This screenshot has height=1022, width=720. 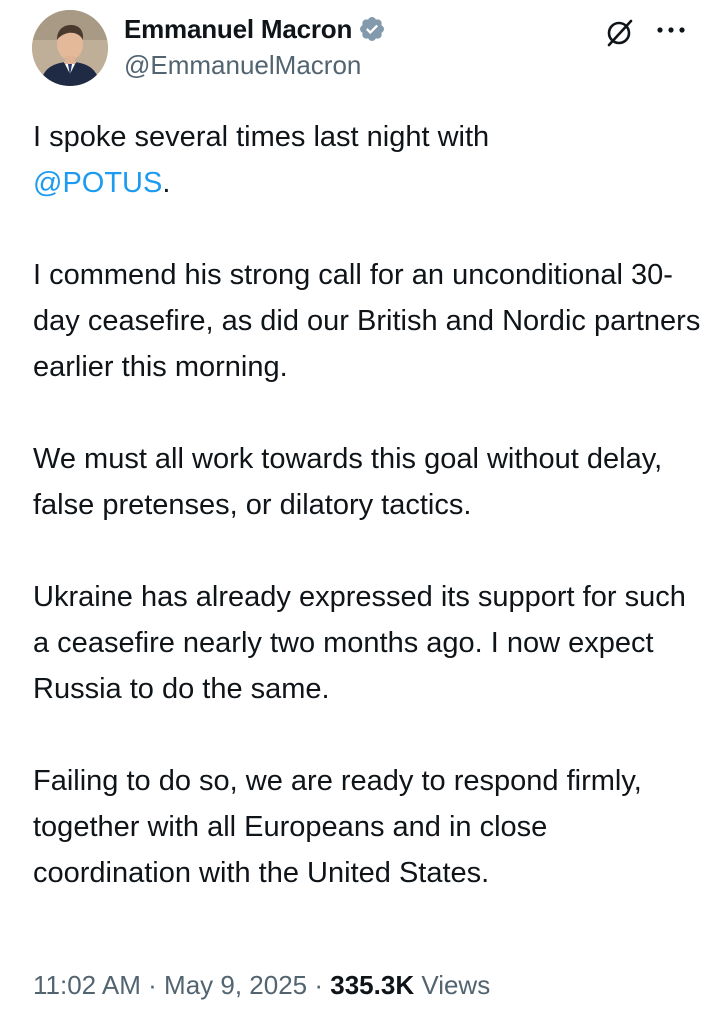 What do you see at coordinates (372, 985) in the screenshot?
I see `views-count: 335.3K` at bounding box center [372, 985].